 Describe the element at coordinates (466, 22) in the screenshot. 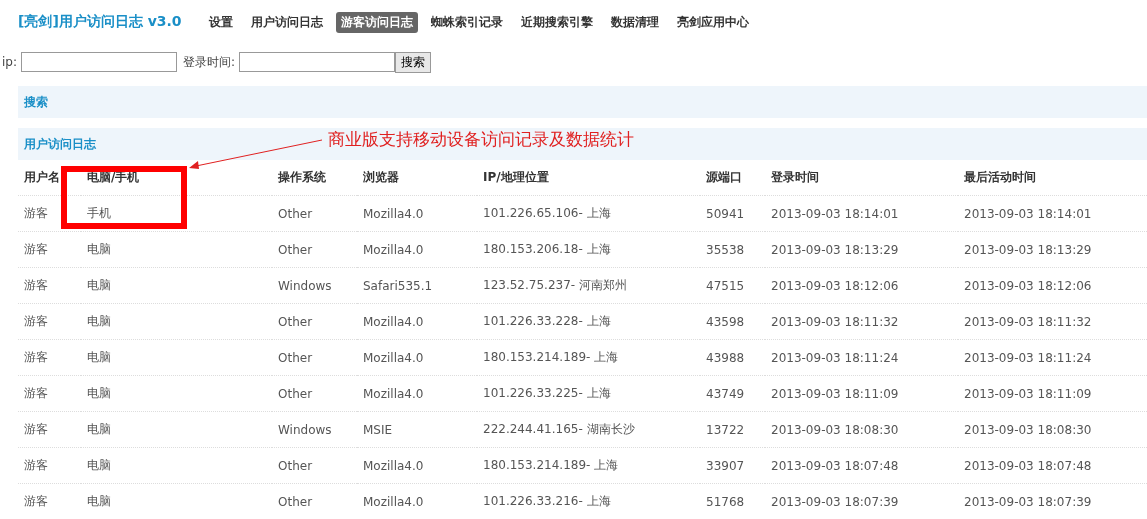

I see `nav-tab: 蜘蛛索引记录` at that location.